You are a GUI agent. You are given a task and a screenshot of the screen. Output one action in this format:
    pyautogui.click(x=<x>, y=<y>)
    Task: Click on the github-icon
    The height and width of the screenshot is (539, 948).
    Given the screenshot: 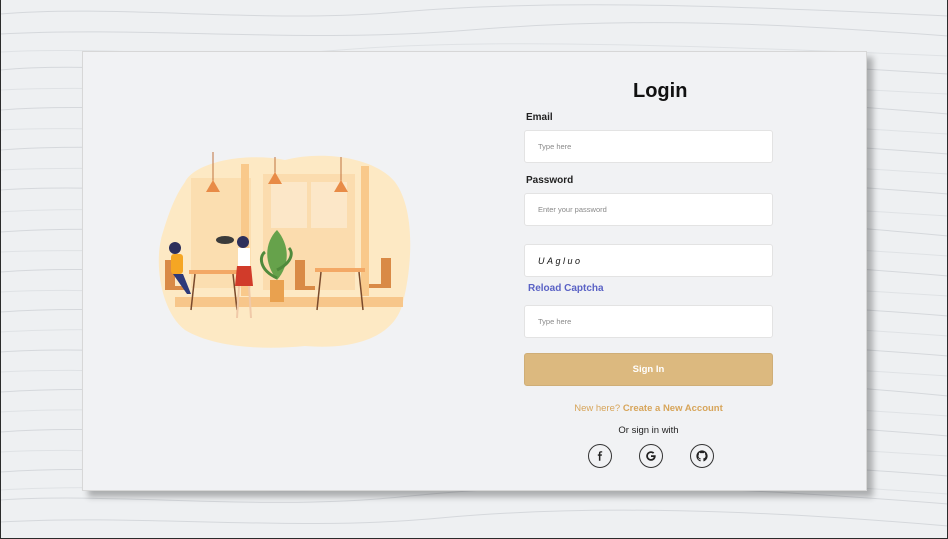 What is the action you would take?
    pyautogui.click(x=702, y=456)
    